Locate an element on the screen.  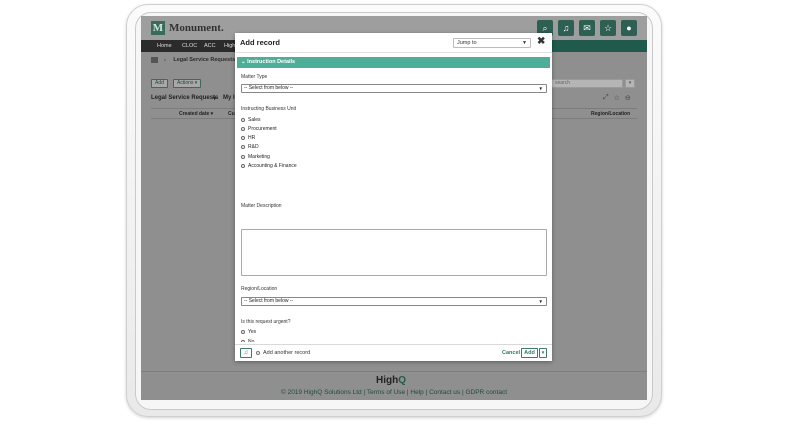
radio-label: HR is located at coordinates (252, 138).